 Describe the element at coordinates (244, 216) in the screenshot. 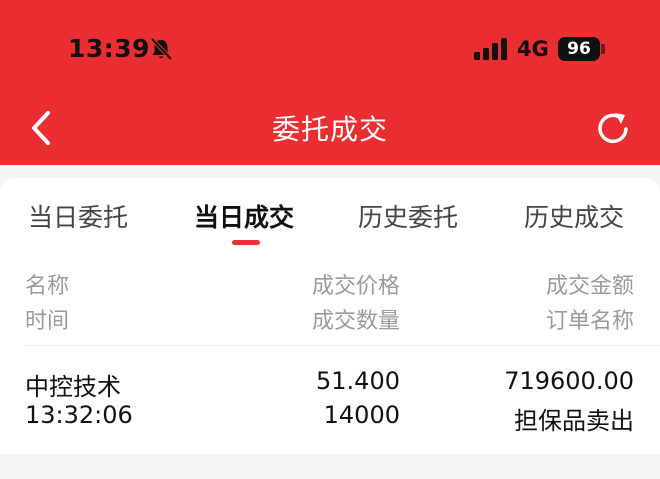

I see `tab-today-deals: 当日成交` at that location.